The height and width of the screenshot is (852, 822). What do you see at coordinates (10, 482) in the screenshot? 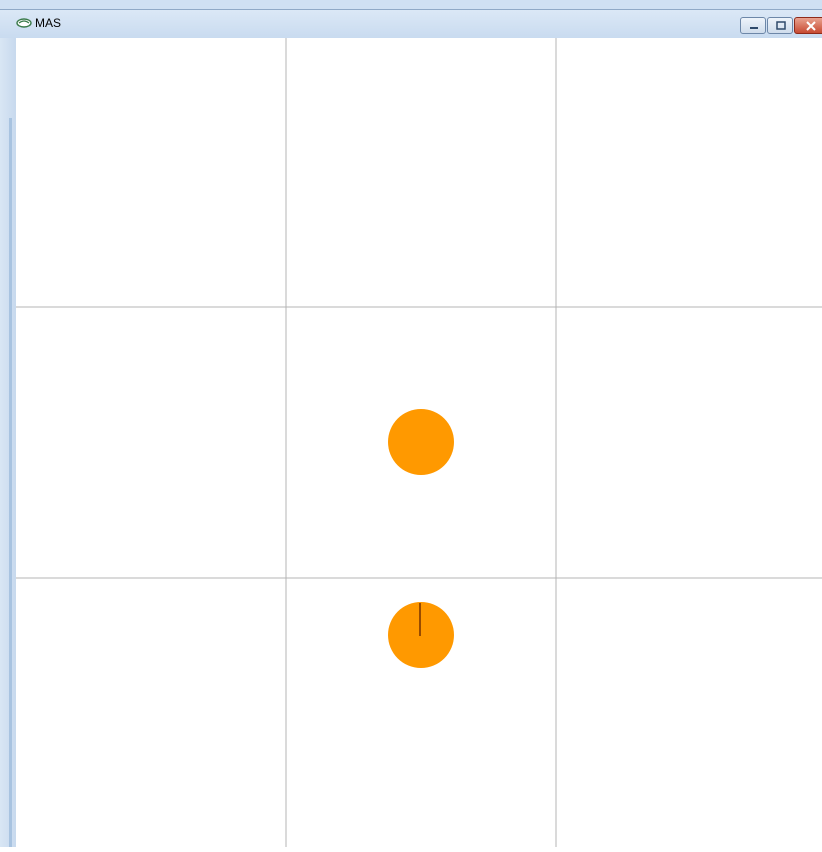
I see `frame-edge` at bounding box center [10, 482].